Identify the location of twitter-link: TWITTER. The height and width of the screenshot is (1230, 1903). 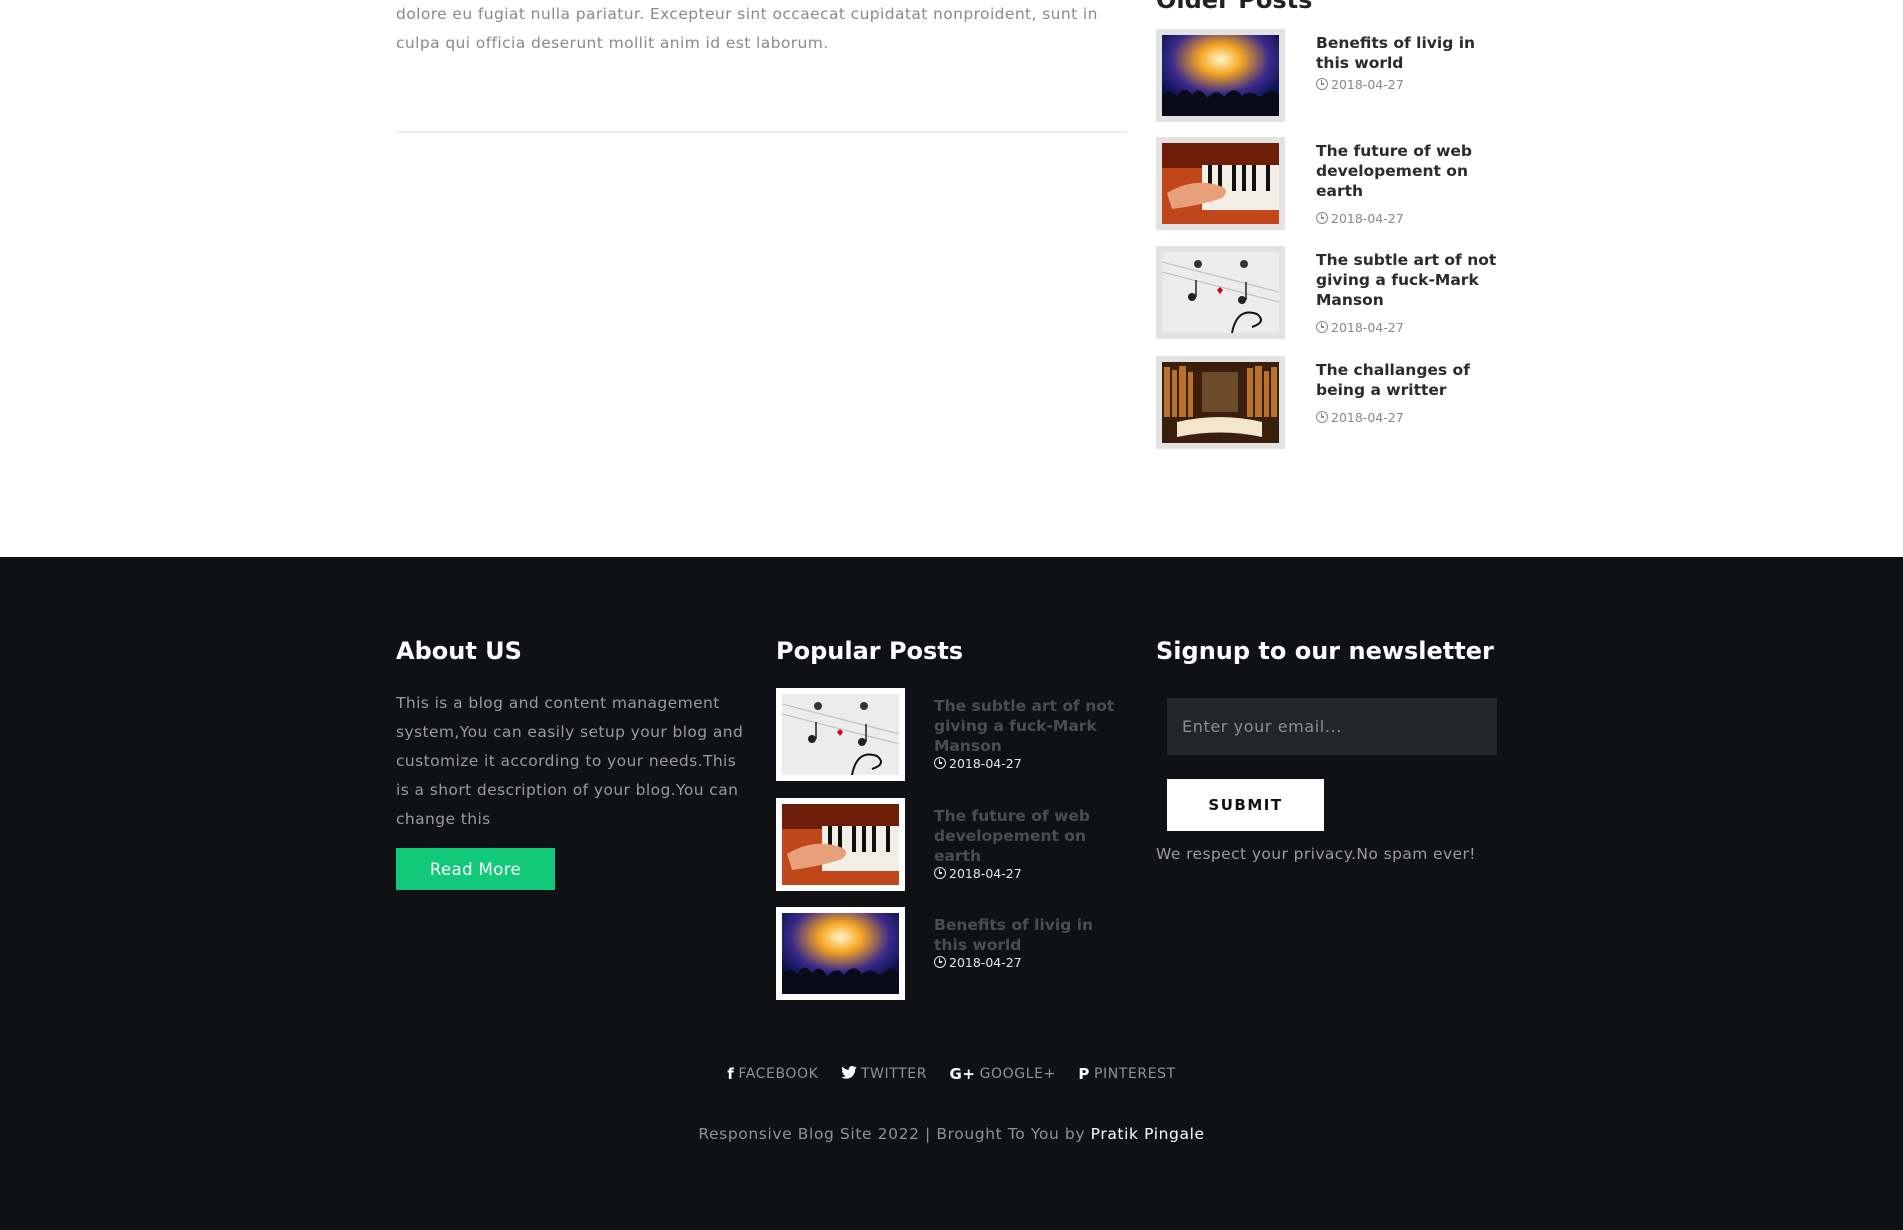
(884, 1074).